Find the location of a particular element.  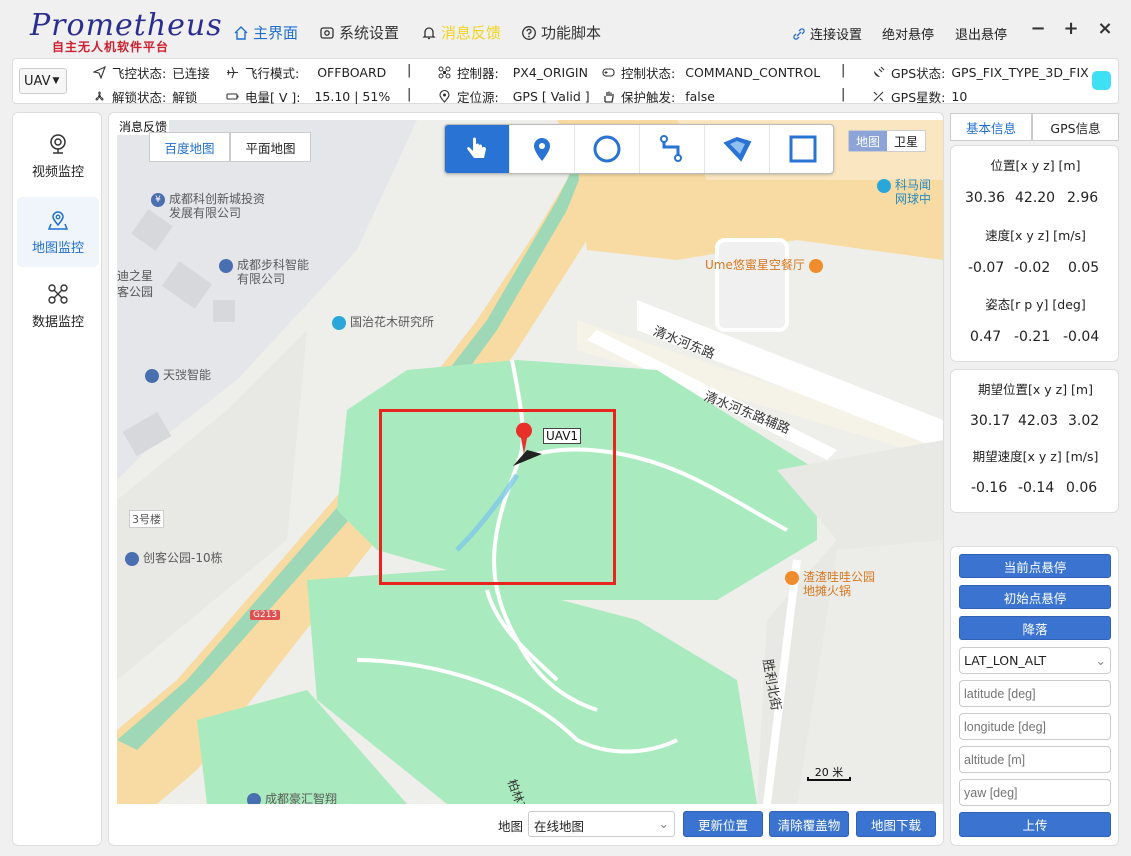

tab-basic-info: 基本信息 is located at coordinates (991, 127).